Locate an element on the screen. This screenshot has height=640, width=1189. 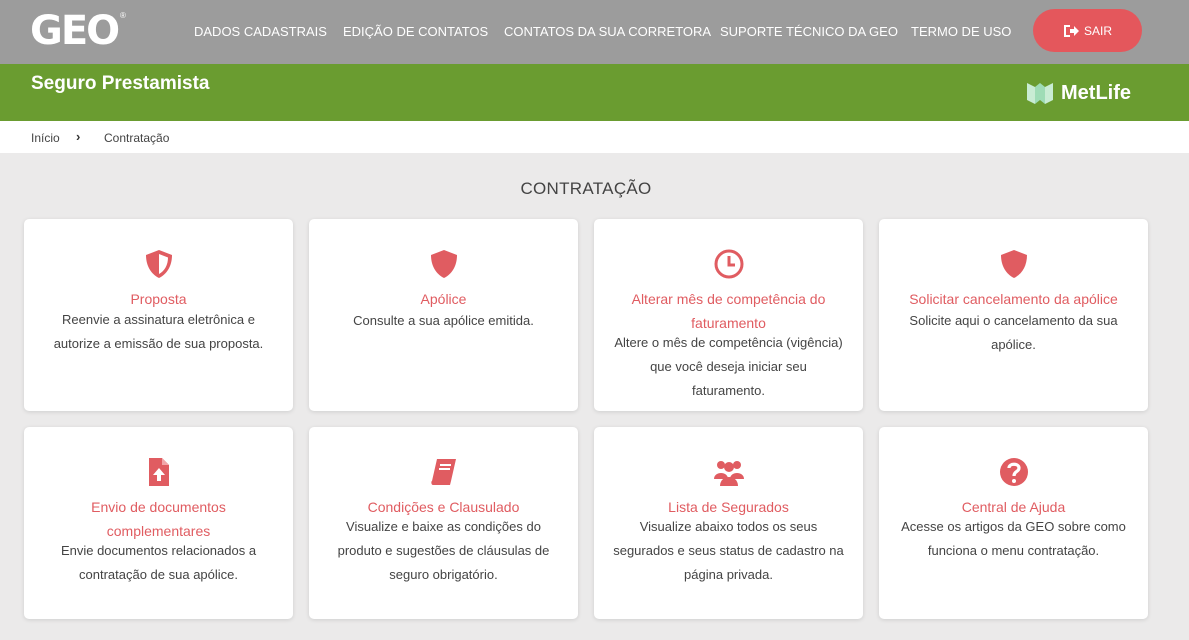
card-title: Envio de documentos complementares is located at coordinates (158, 519).